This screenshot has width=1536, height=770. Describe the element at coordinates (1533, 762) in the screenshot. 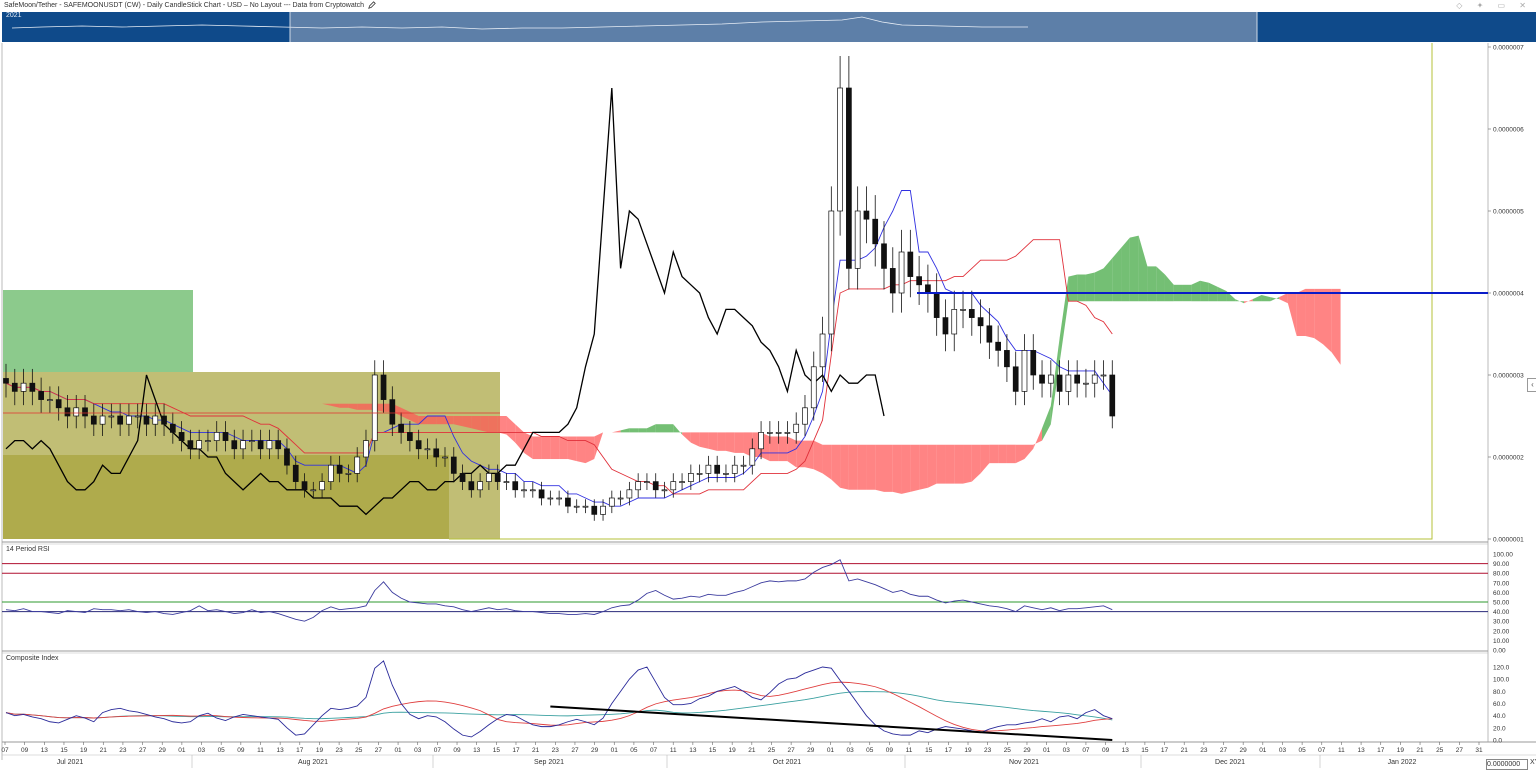

I see `xy-scale-button: XY` at that location.